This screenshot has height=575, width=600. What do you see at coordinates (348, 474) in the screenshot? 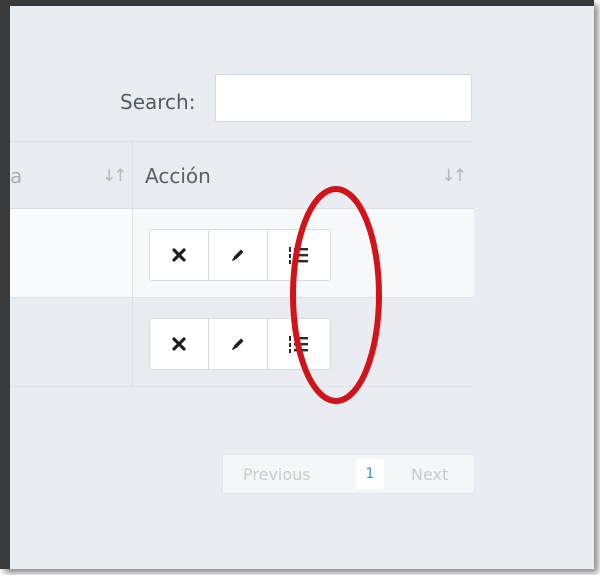
I see `pagination: Previous 1 Next` at bounding box center [348, 474].